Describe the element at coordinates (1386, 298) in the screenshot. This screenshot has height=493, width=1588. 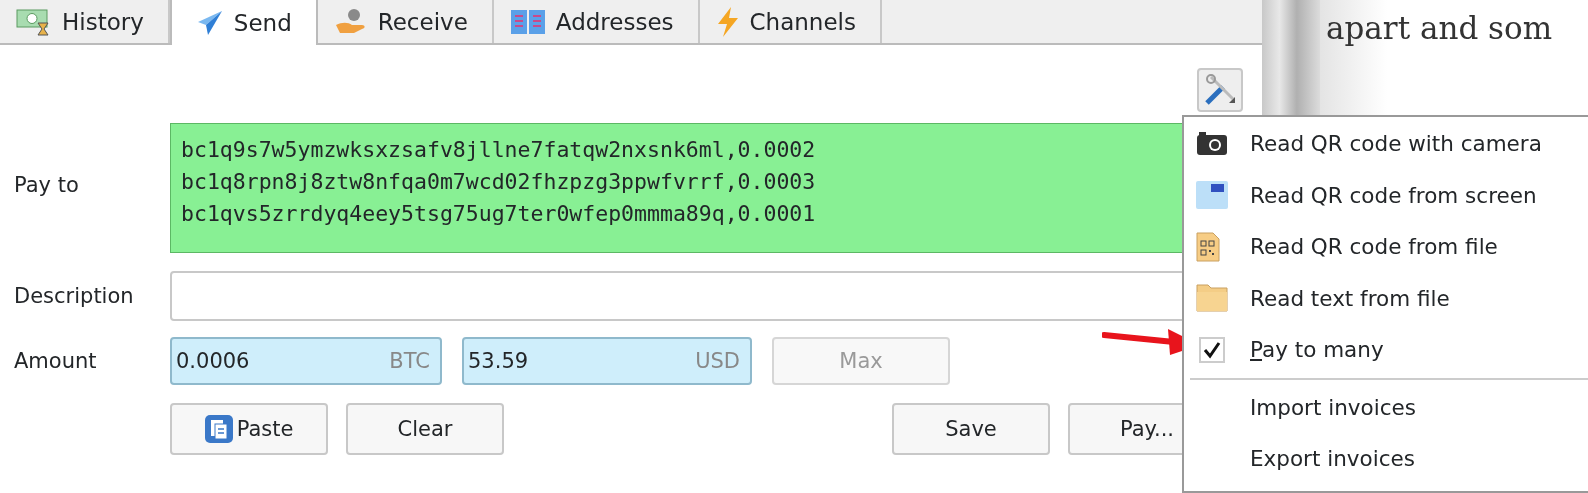
I see `menu-item: Read text from file` at that location.